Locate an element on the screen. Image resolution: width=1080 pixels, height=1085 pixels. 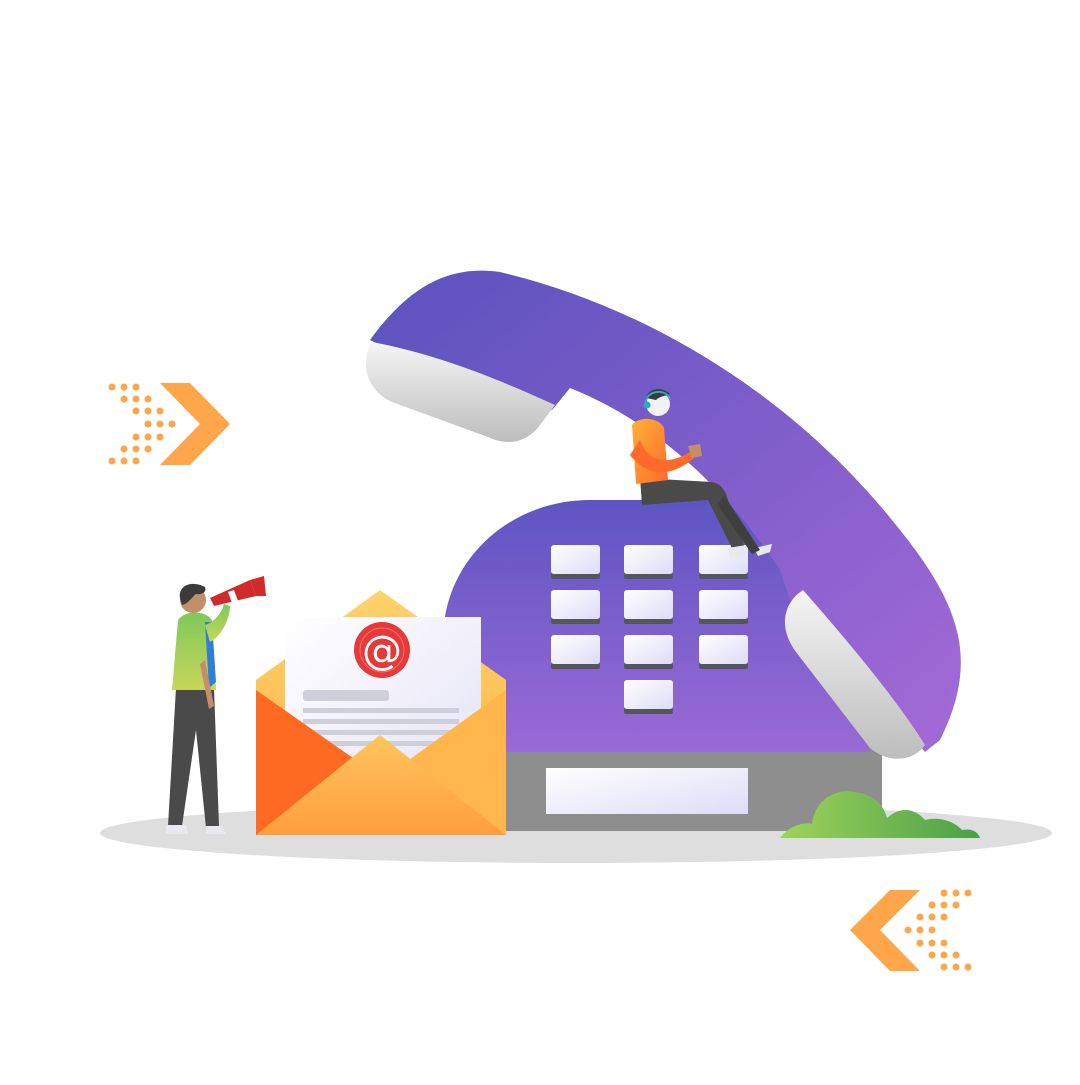
dot-pattern-left is located at coordinates (142, 424).